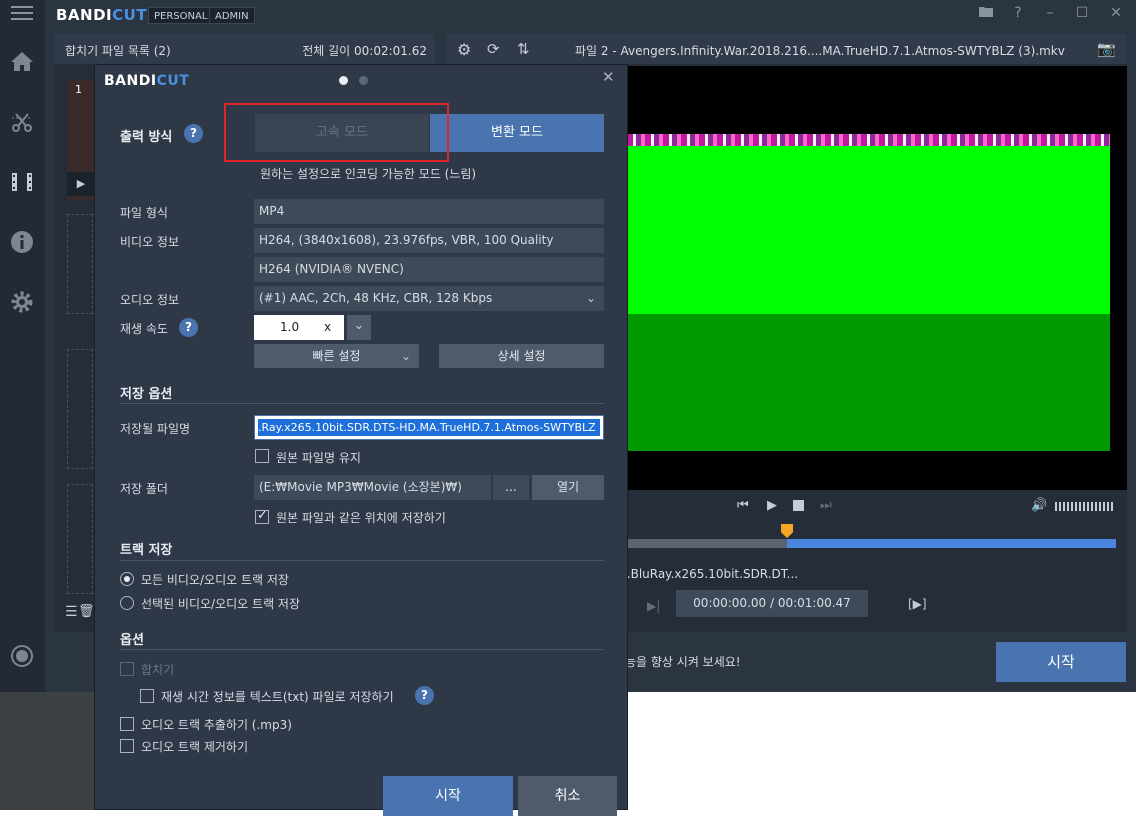 Image resolution: width=1136 pixels, height=816 pixels. Describe the element at coordinates (194, 747) in the screenshot. I see `remove-audio-label: 오디오 트랙 제거하기` at that location.